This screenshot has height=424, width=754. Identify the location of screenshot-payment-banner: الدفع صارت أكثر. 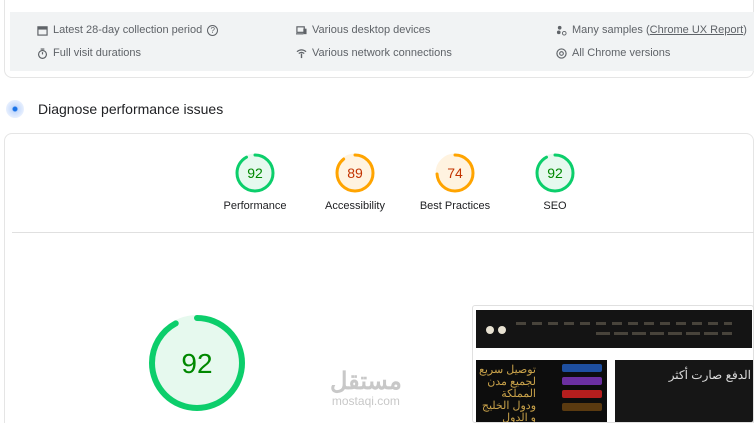
(684, 391).